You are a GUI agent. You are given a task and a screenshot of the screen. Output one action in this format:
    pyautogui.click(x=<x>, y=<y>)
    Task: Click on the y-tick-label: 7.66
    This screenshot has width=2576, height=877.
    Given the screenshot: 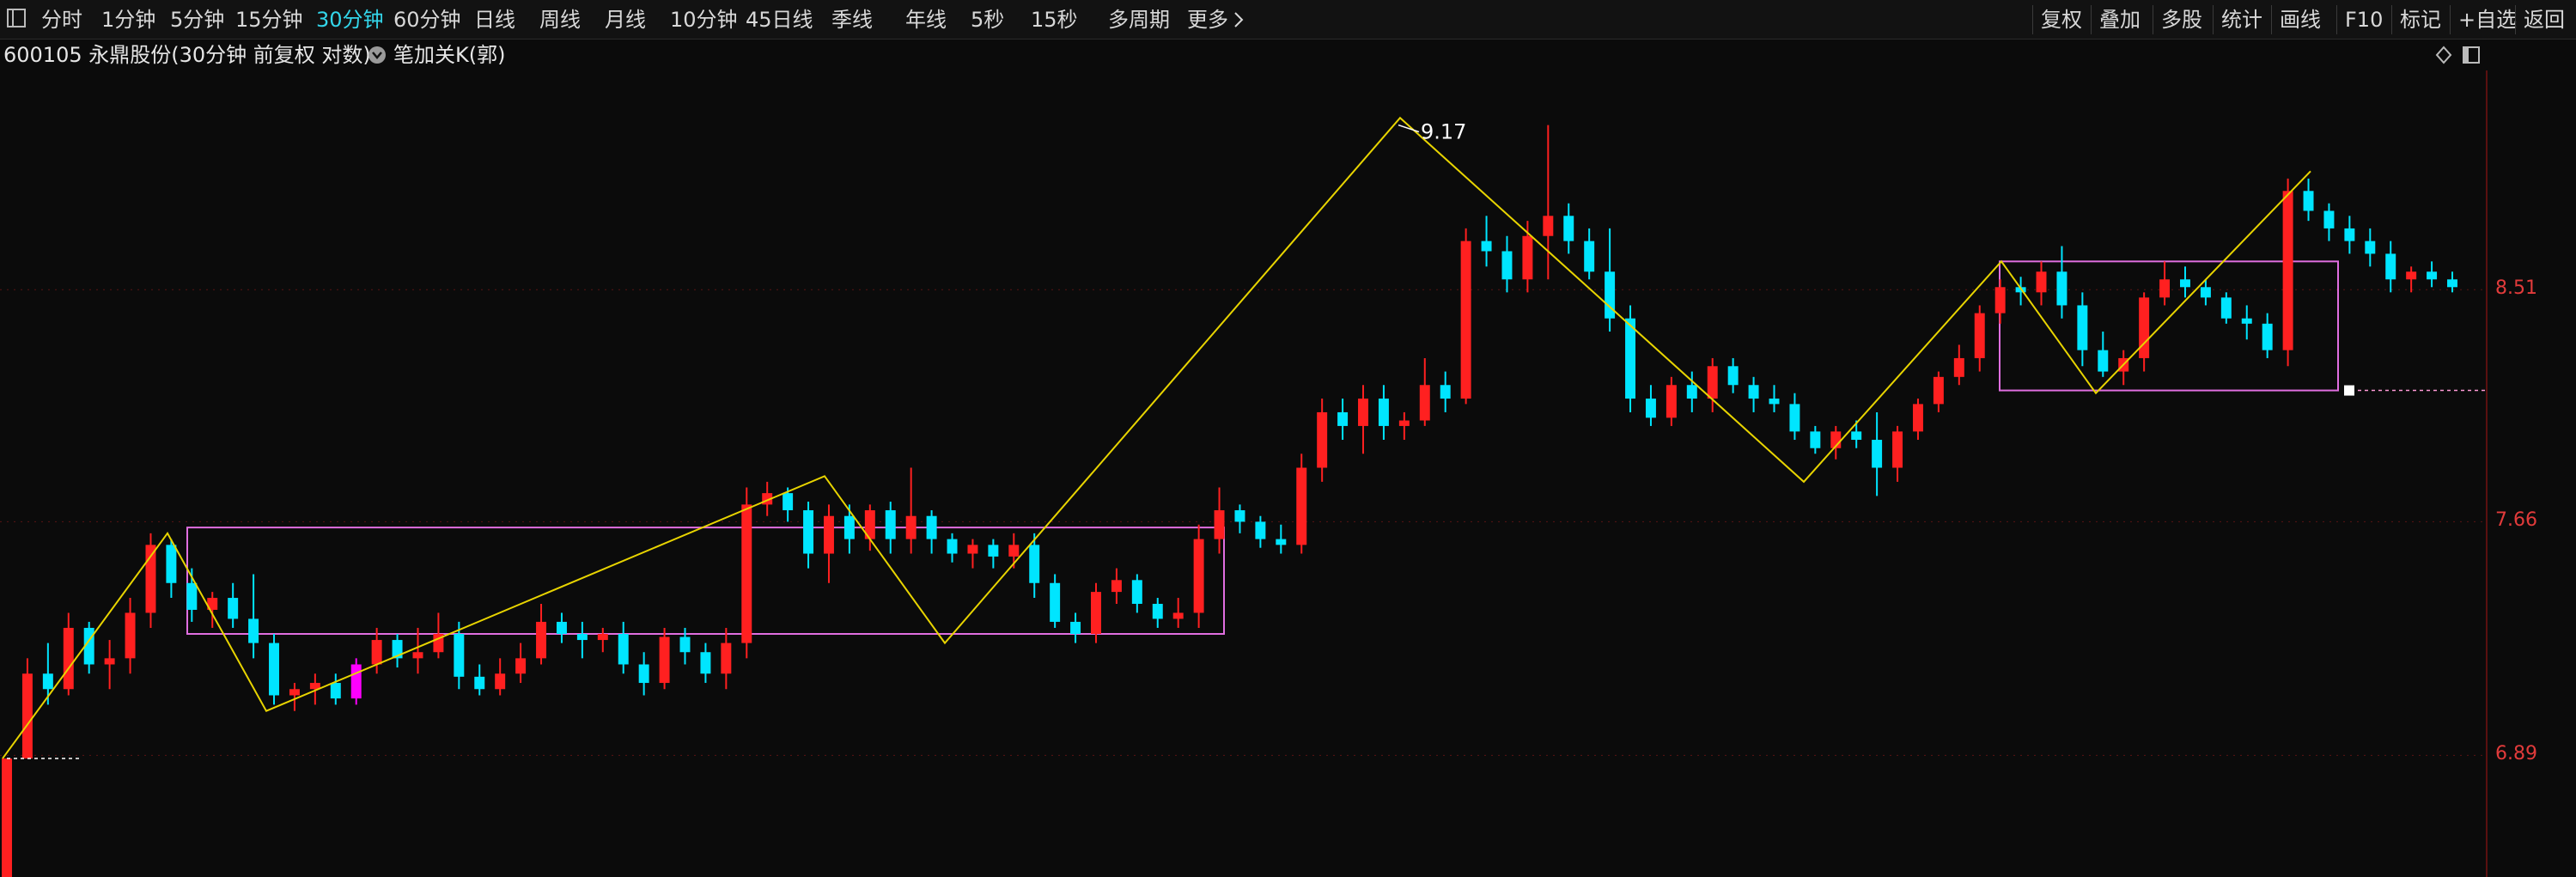 What is the action you would take?
    pyautogui.click(x=2516, y=520)
    